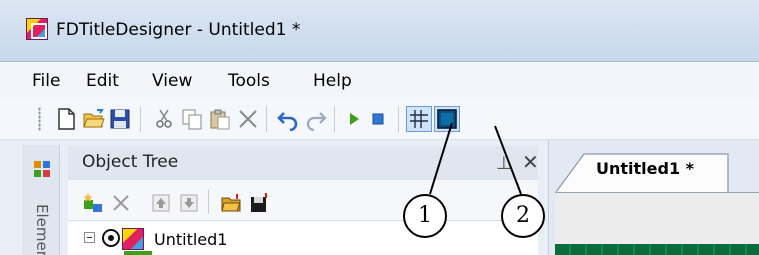 This screenshot has height=255, width=759. Describe the element at coordinates (425, 216) in the screenshot. I see `callout-1: 1` at that location.